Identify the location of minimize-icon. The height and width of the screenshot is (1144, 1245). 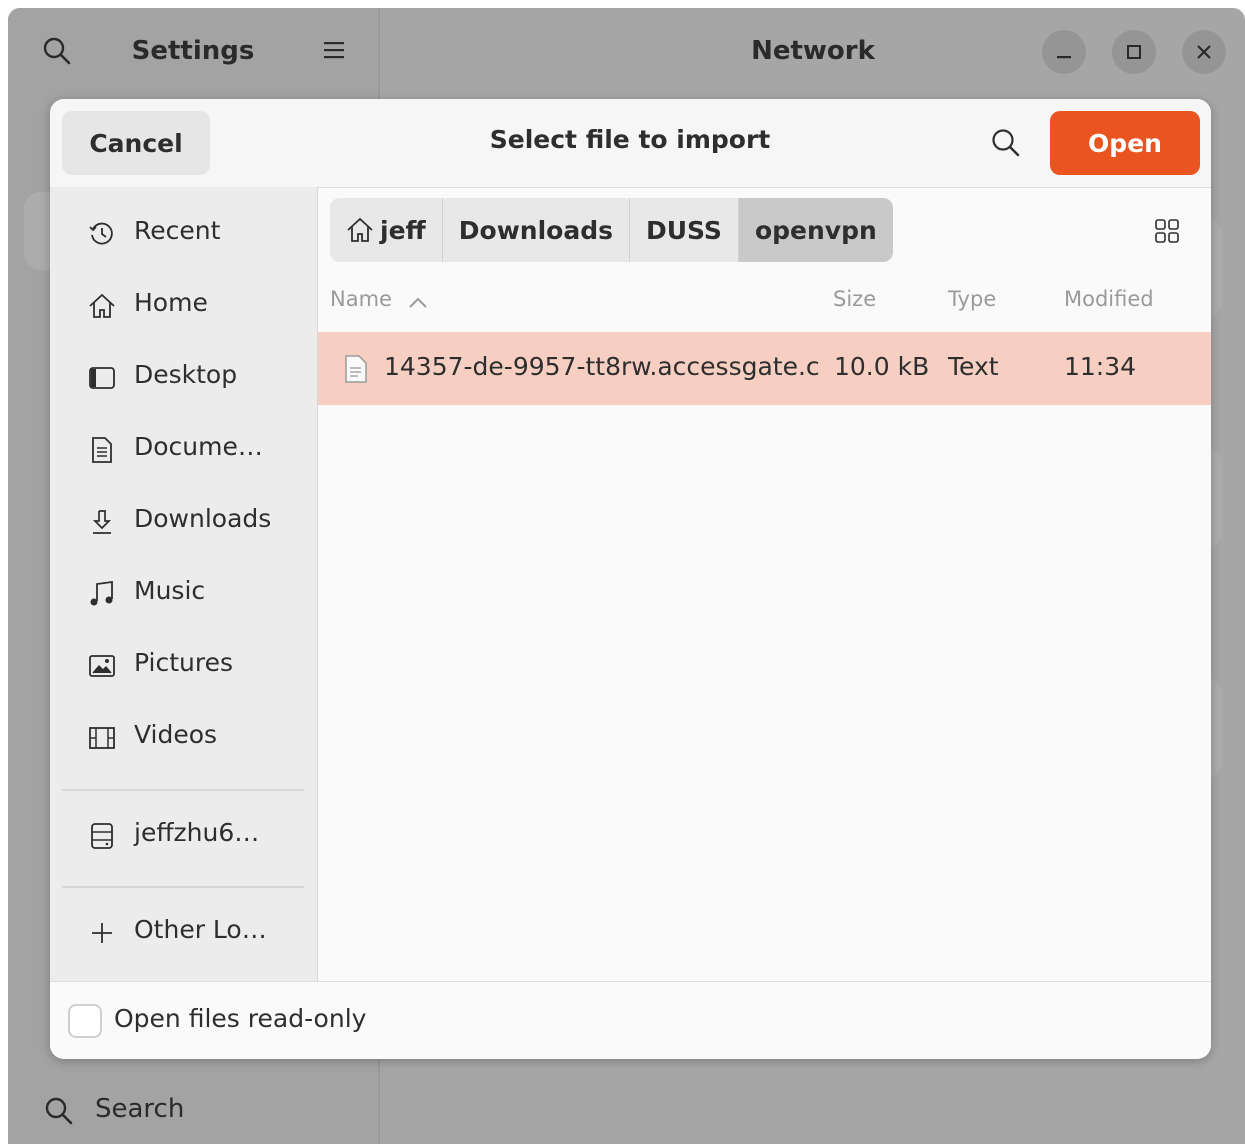
(1064, 57).